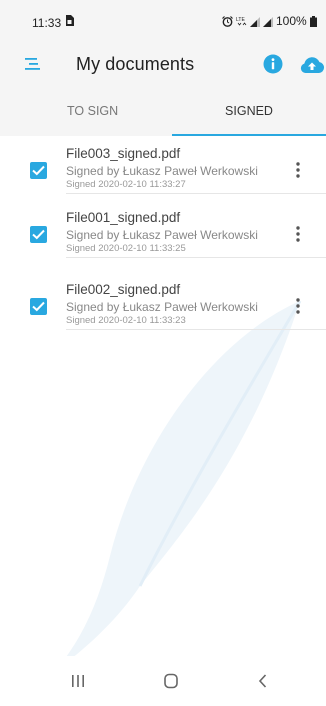 Image resolution: width=326 pixels, height=706 pixels. What do you see at coordinates (123, 153) in the screenshot?
I see `document-name: File003_signed.pdf` at bounding box center [123, 153].